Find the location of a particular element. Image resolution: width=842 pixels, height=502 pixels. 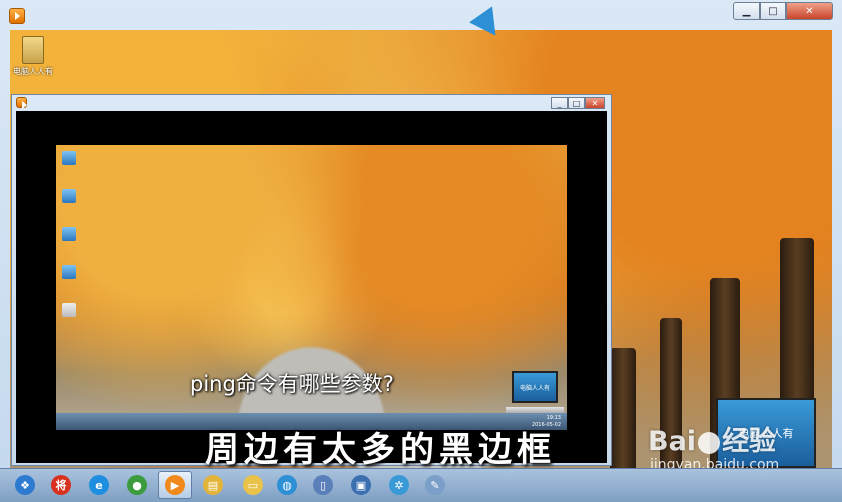

mini-recycle-bin-icon is located at coordinates (69, 310).